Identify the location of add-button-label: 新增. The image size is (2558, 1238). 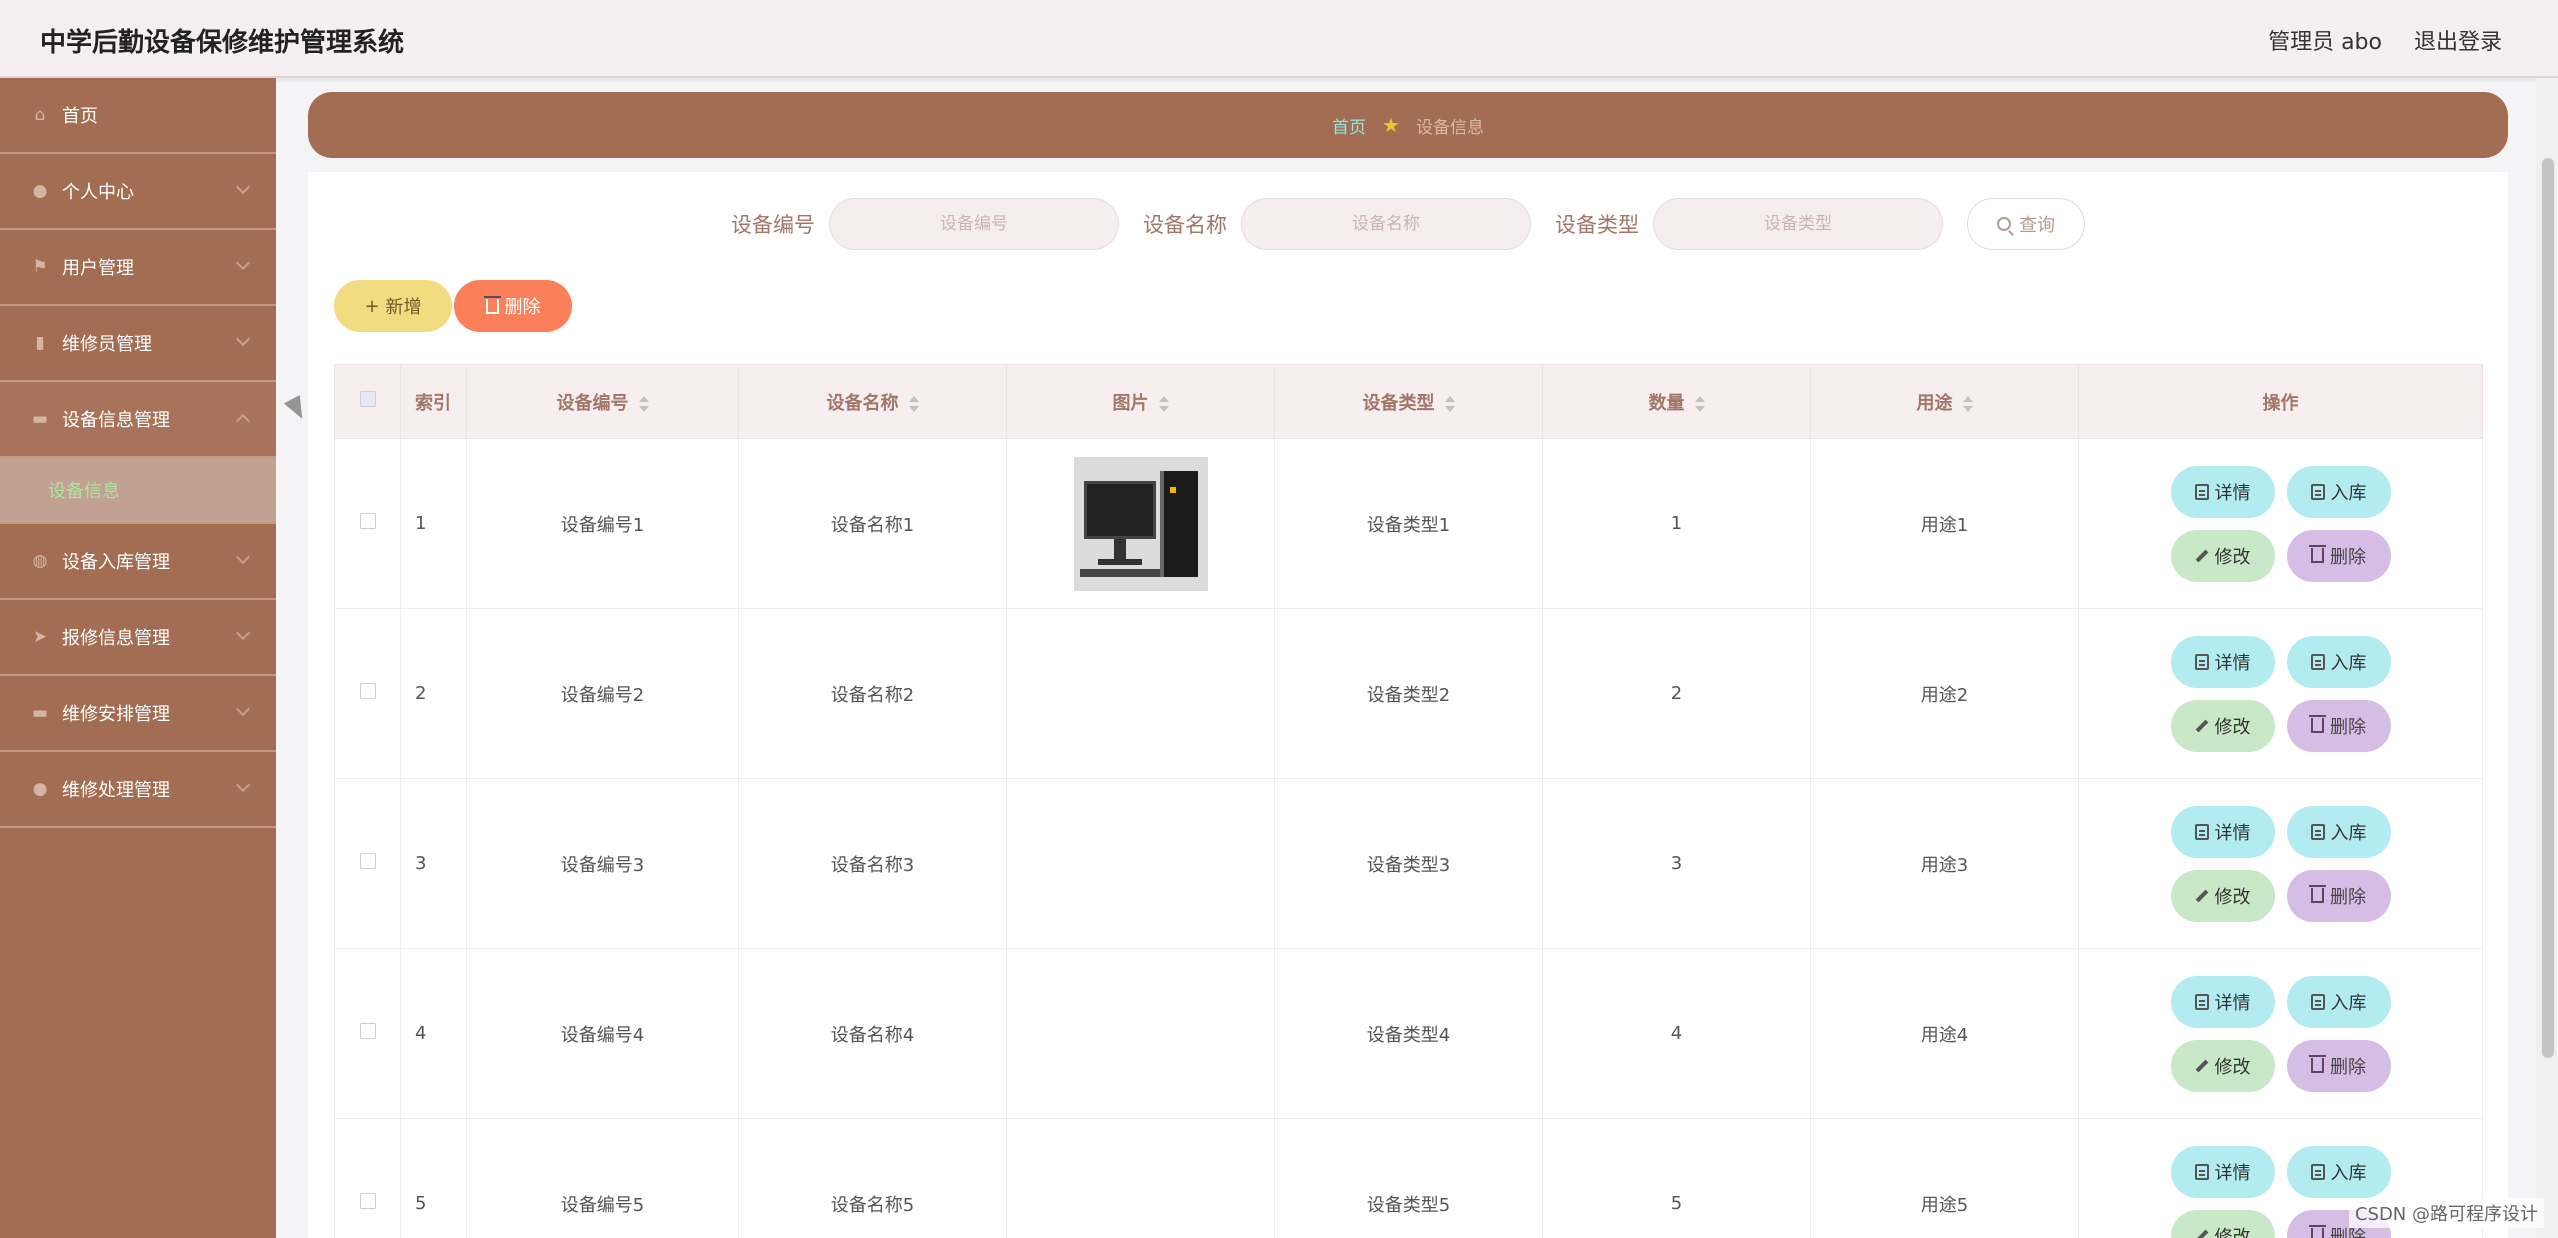
(403, 307).